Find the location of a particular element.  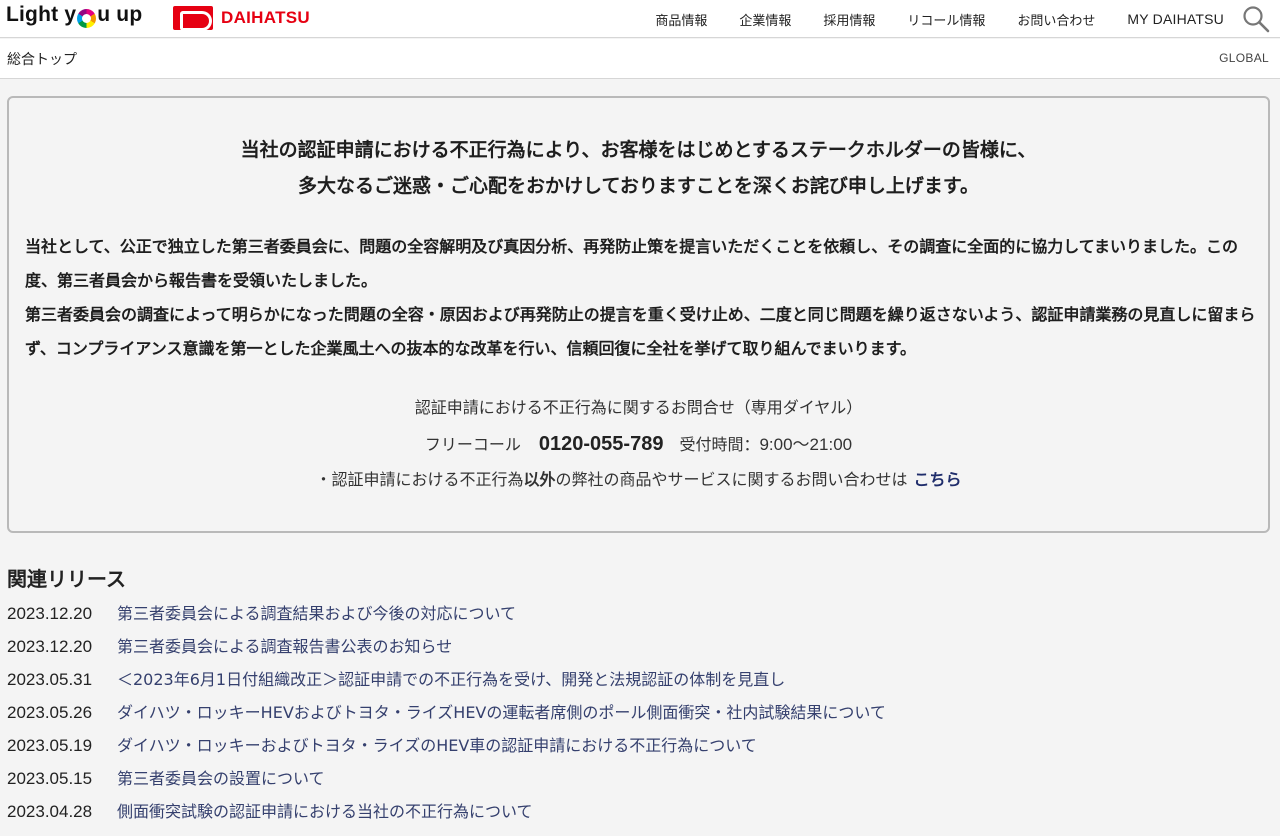

daihatsu-mark-icon is located at coordinates (193, 18).